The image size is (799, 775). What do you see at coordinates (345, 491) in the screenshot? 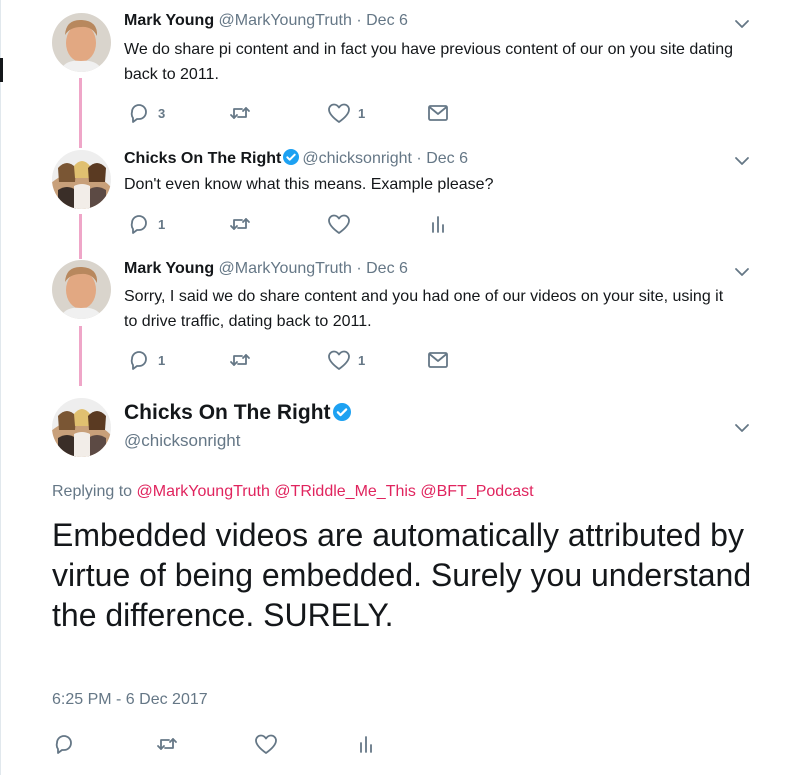
I see `mention-link: @TRiddle_Me_This` at bounding box center [345, 491].